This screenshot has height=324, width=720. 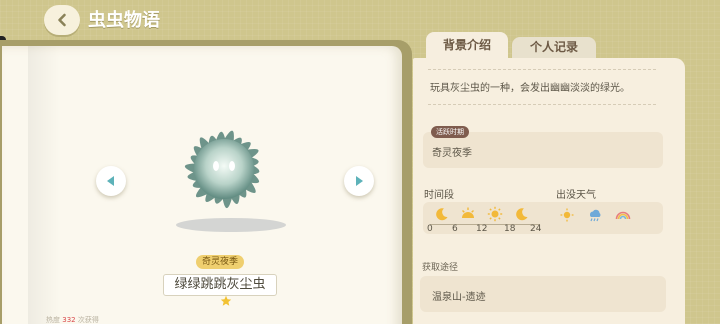 What do you see at coordinates (542, 104) in the screenshot?
I see `divider` at bounding box center [542, 104].